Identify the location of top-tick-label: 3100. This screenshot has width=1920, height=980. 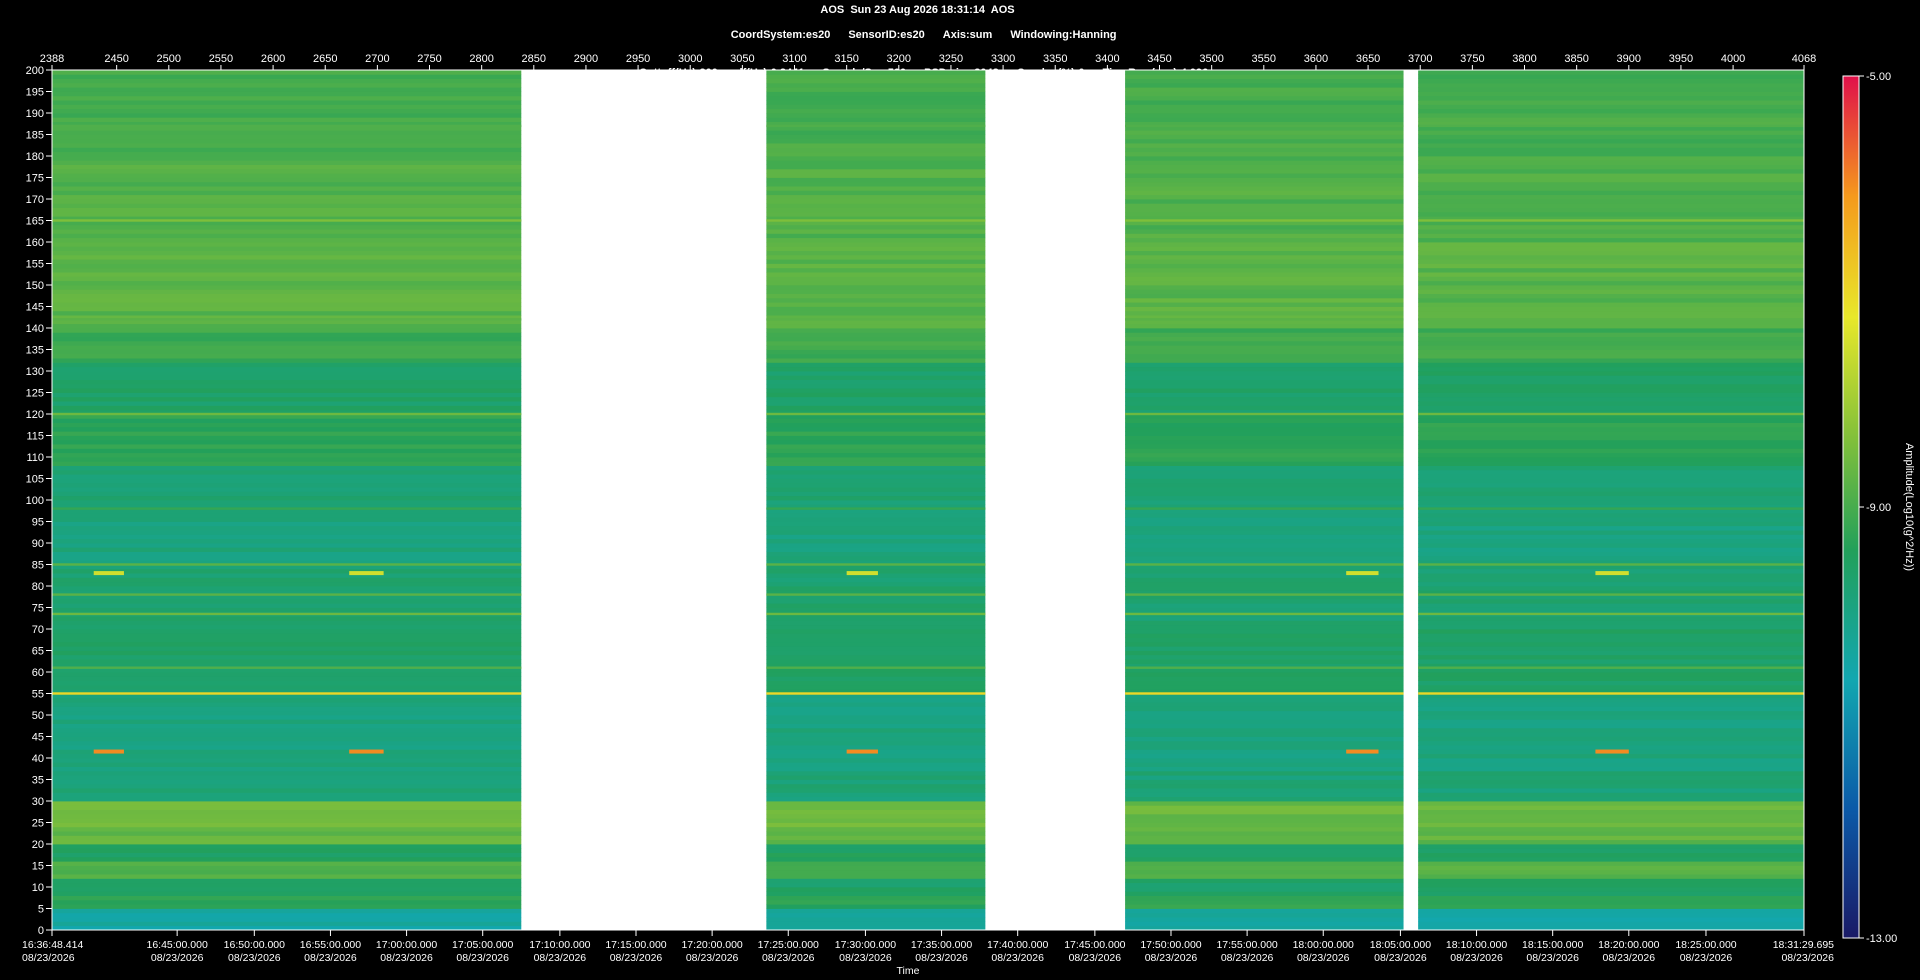
(794, 59).